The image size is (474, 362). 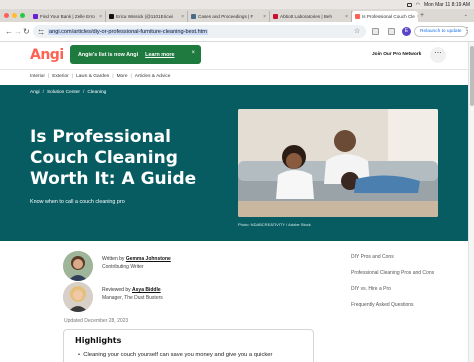 I want to click on tab-search-chevron-icon: ⌄, so click(x=466, y=15).